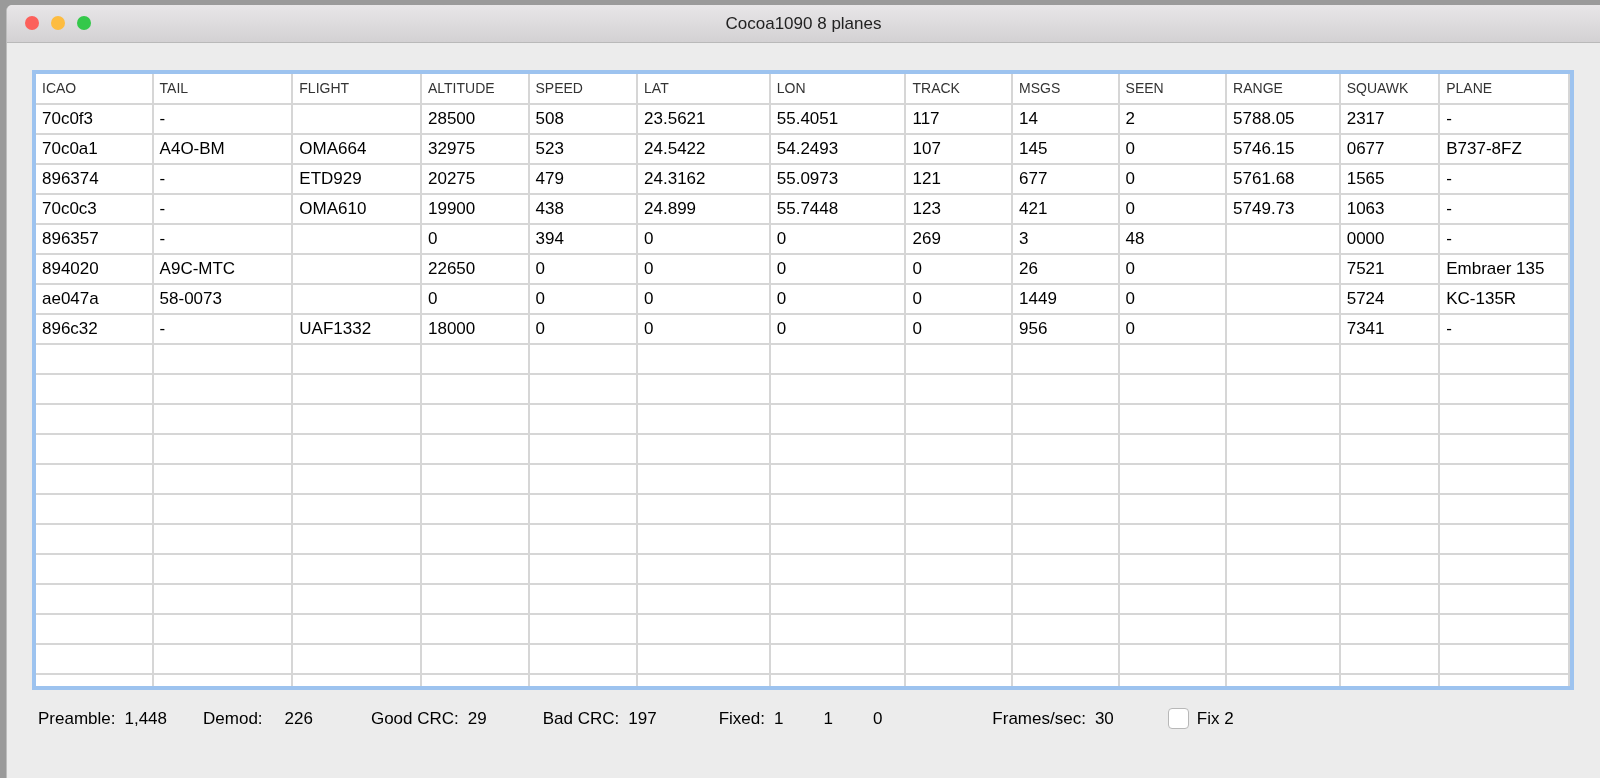  I want to click on minimize-button, so click(58, 23).